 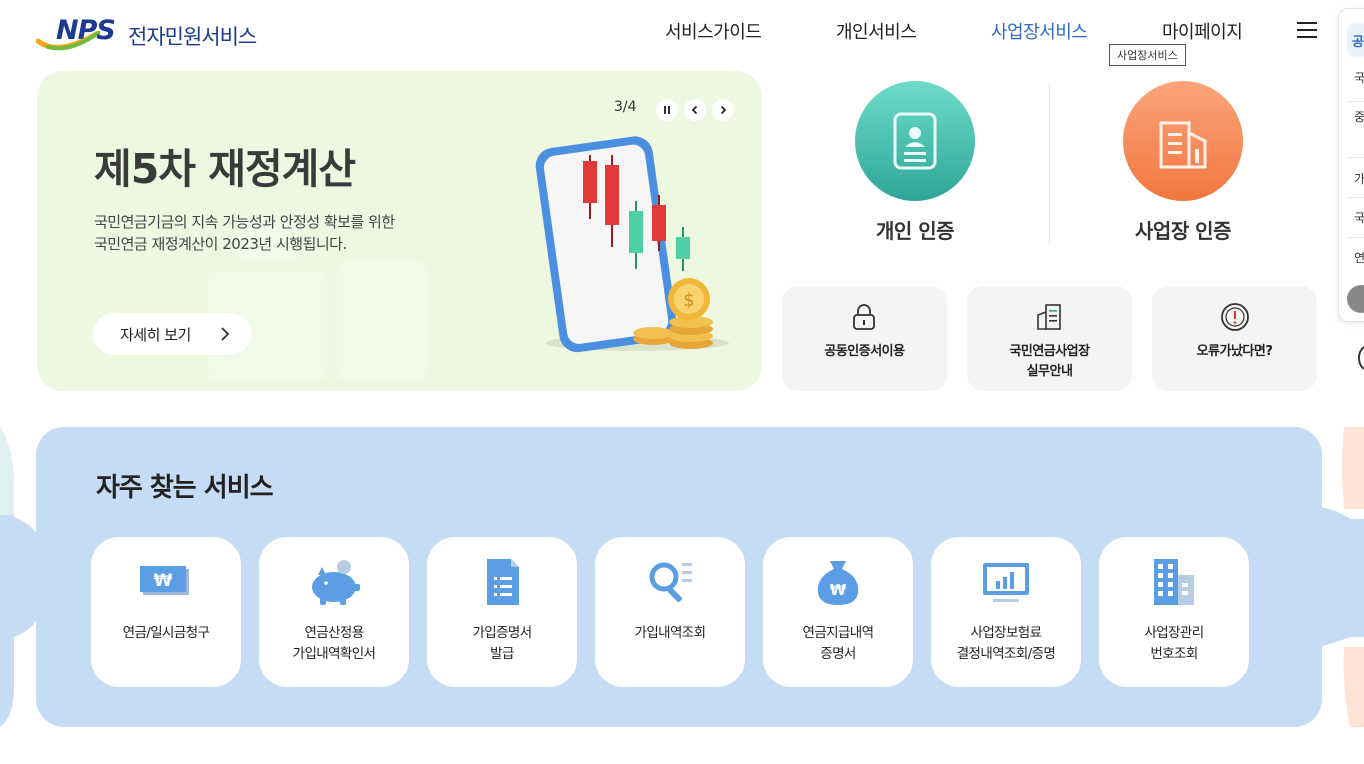 I want to click on service-subscription-certificate: 가입증명서 발급, so click(x=502, y=612).